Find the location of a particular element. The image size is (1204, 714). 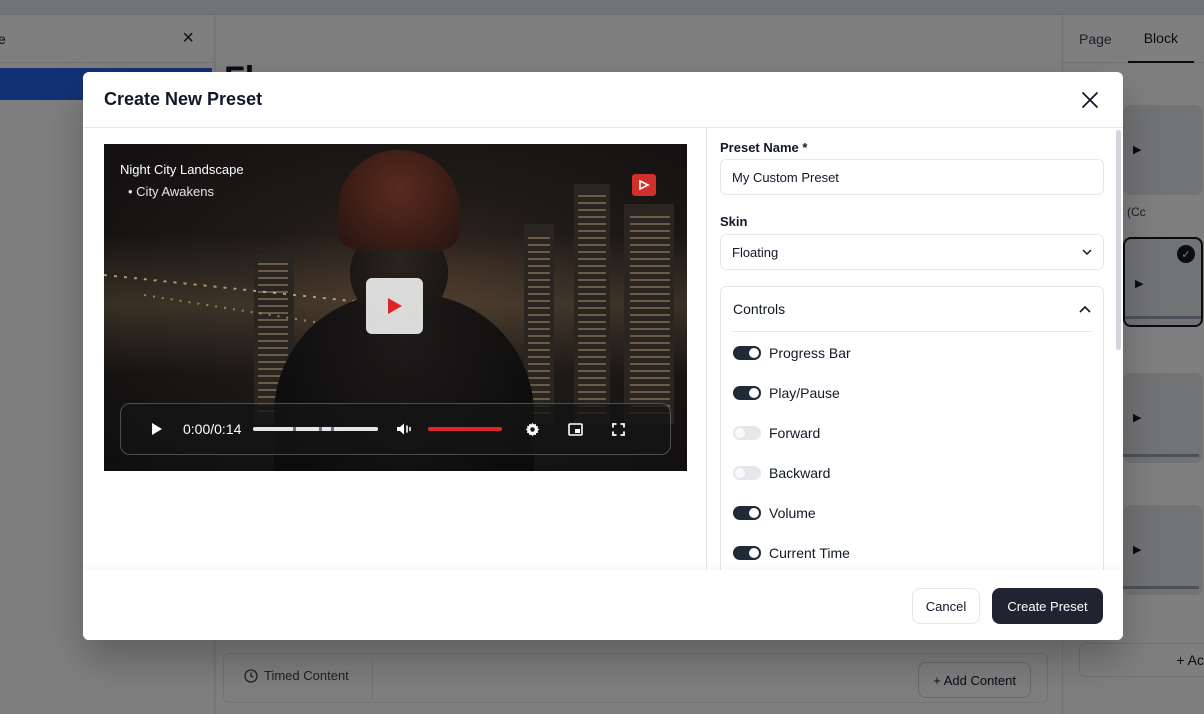

picture-in-picture-icon is located at coordinates (575, 429).